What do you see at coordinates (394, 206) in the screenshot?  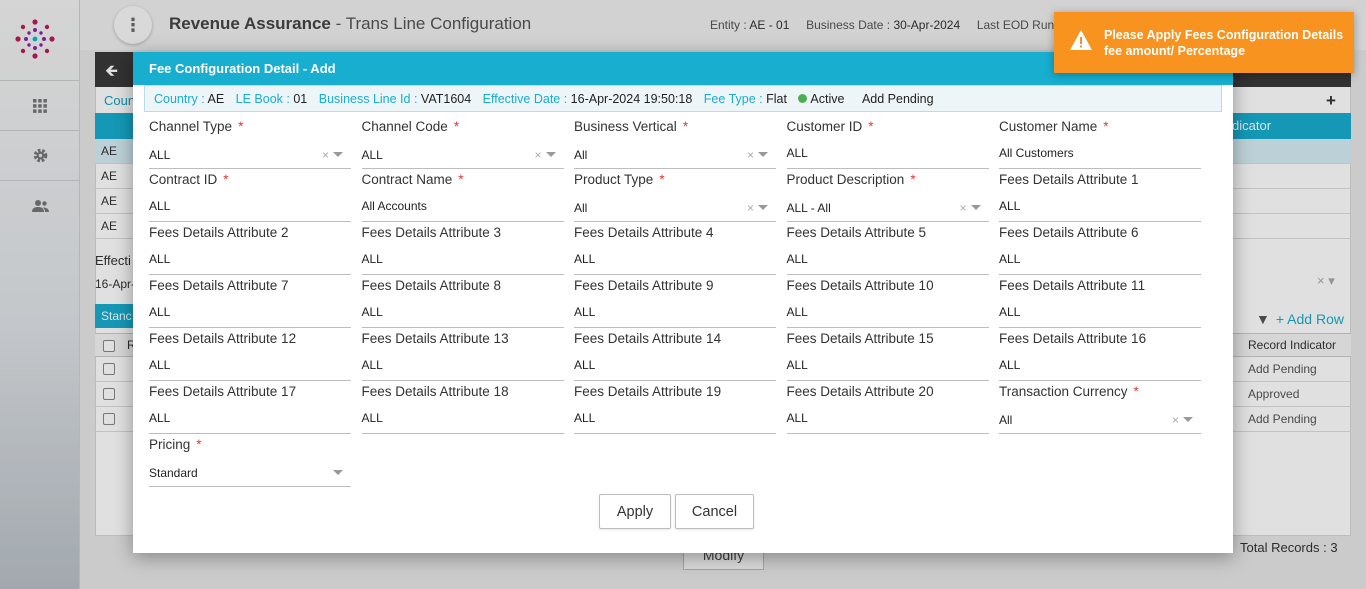 I see `field-value: All Accounts` at bounding box center [394, 206].